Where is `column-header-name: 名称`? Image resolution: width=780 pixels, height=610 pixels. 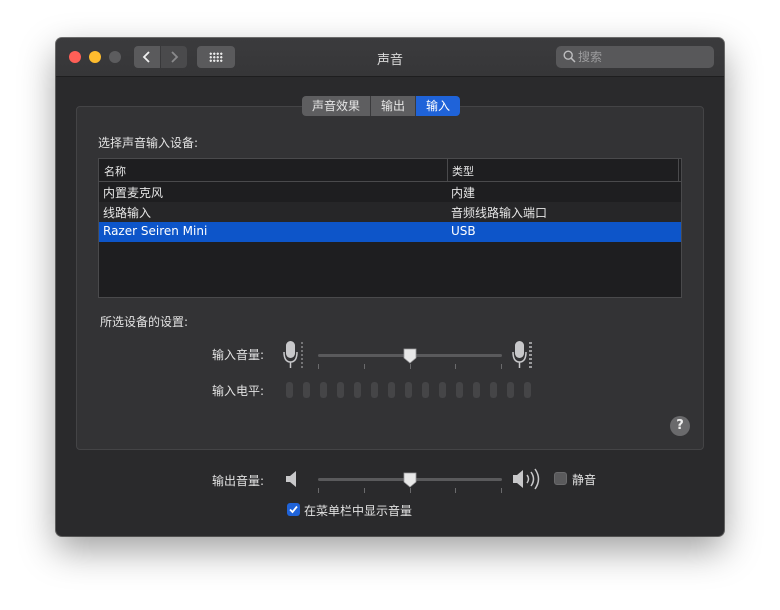
column-header-name: 名称 is located at coordinates (115, 171).